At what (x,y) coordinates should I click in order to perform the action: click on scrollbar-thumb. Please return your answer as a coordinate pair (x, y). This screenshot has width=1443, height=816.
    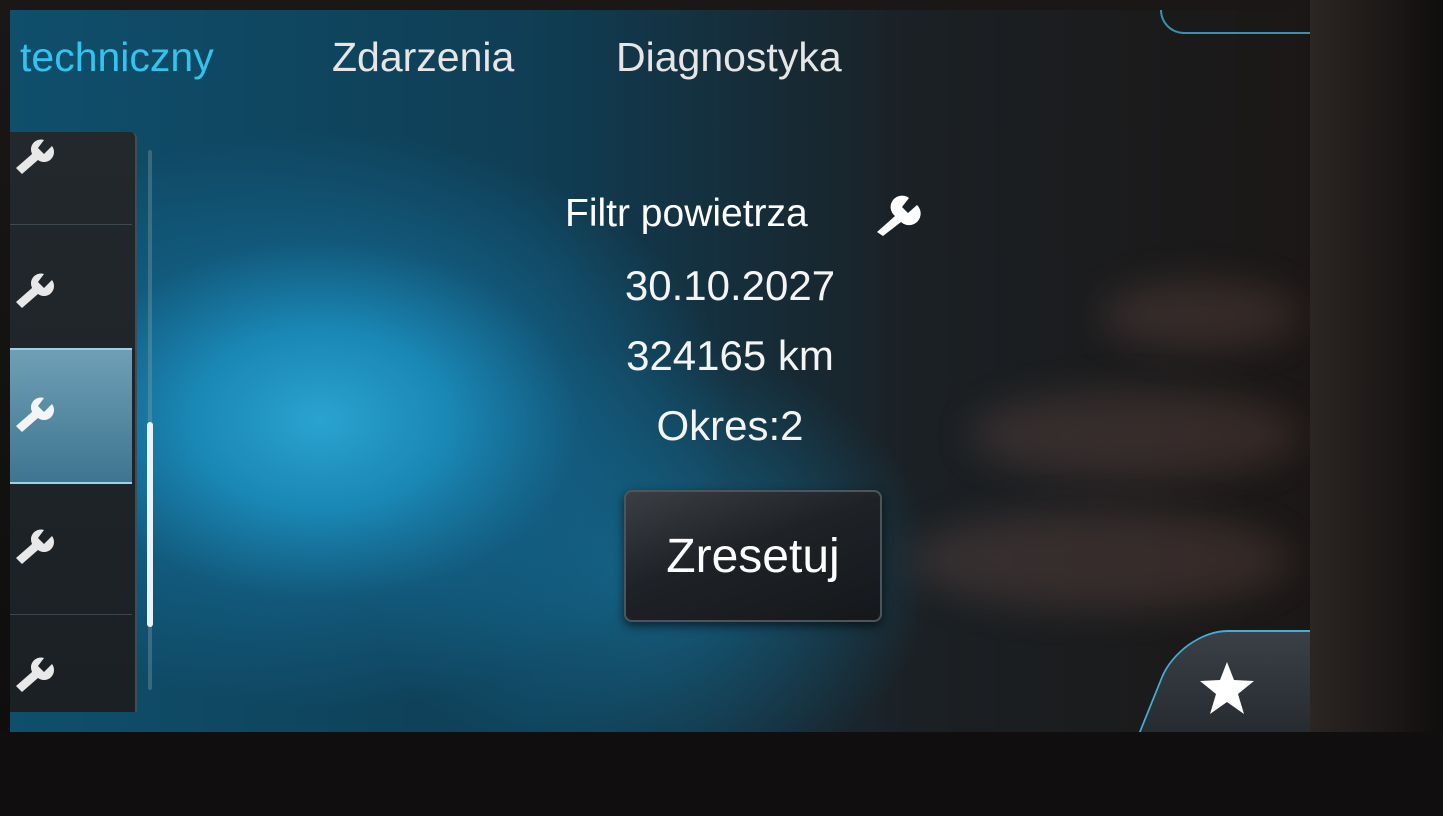
    Looking at the image, I should click on (150, 524).